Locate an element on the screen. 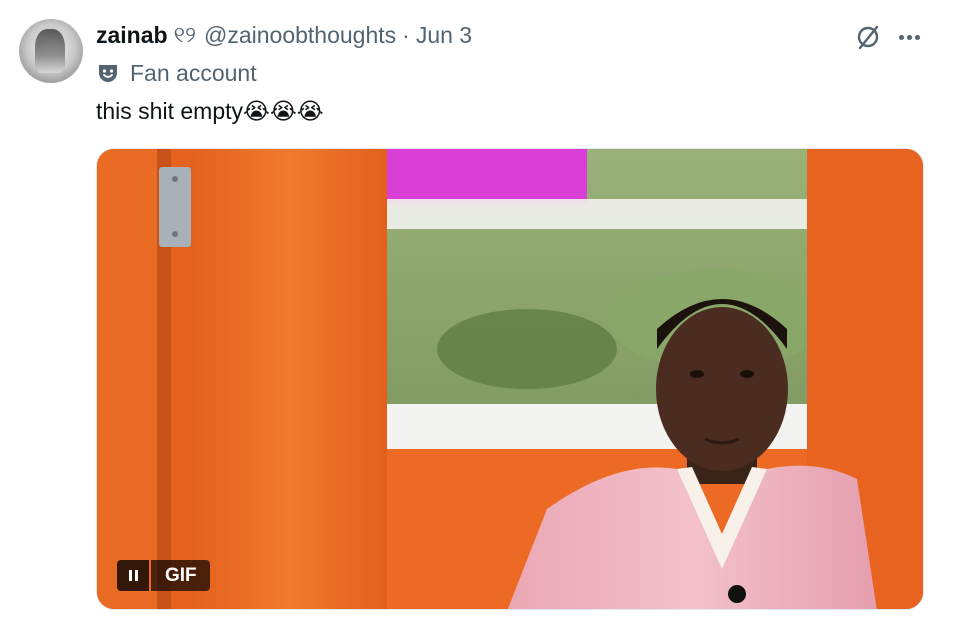 This screenshot has width=978, height=626. more-icon is located at coordinates (909, 37).